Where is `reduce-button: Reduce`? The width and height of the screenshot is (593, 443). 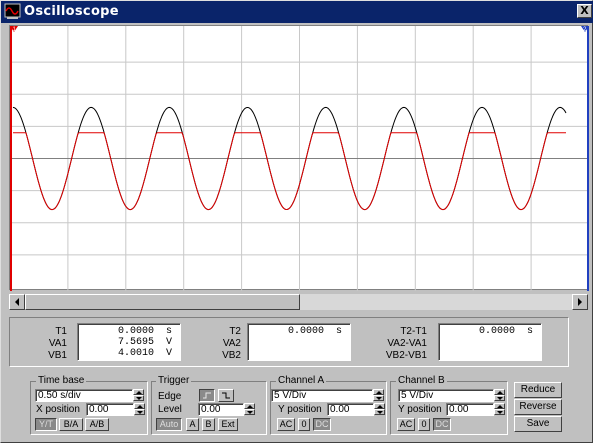 reduce-button: Reduce is located at coordinates (538, 390).